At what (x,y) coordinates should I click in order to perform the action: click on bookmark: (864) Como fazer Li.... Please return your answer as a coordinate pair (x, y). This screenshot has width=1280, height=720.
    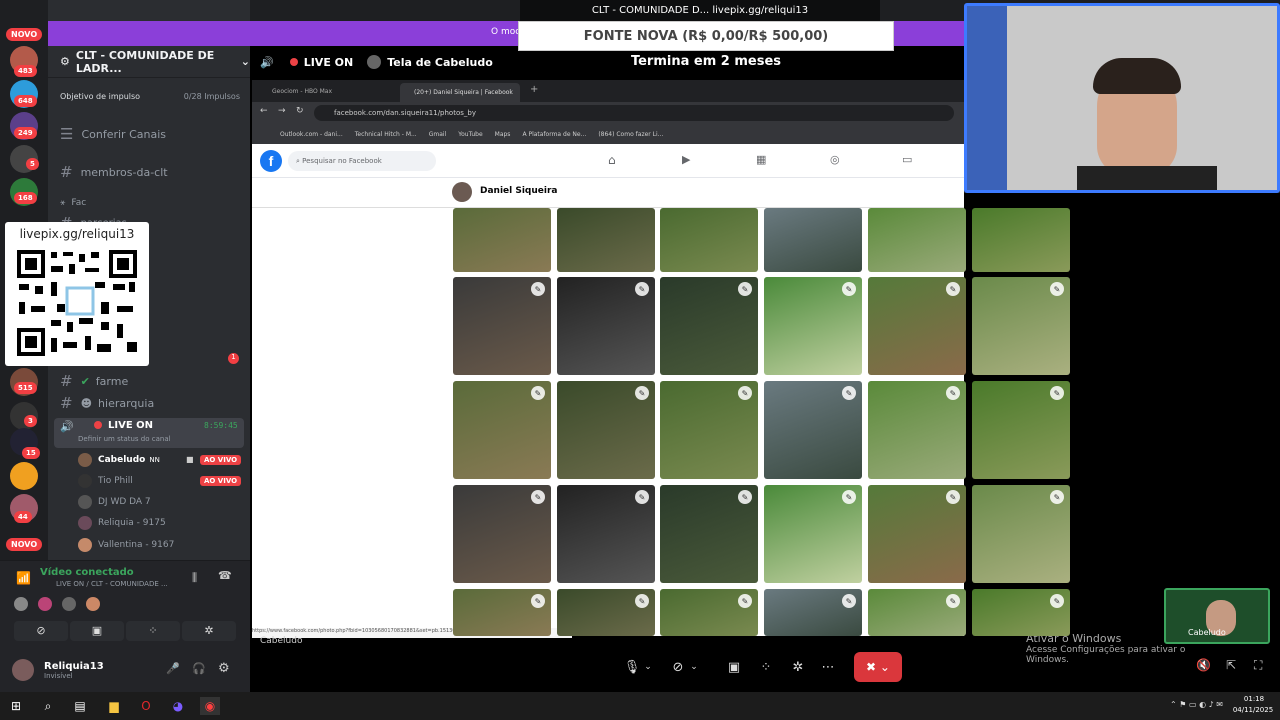
    Looking at the image, I should click on (630, 134).